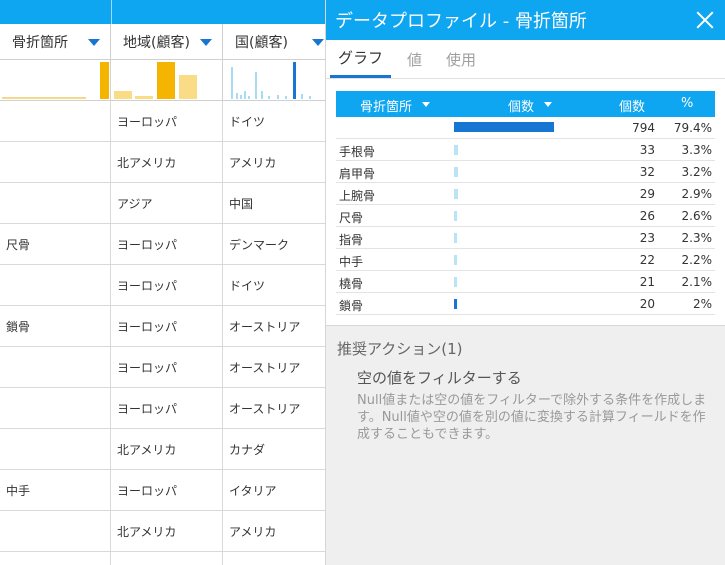 The image size is (725, 565). What do you see at coordinates (55, 42) in the screenshot?
I see `column-header-bone: 骨折箇所` at bounding box center [55, 42].